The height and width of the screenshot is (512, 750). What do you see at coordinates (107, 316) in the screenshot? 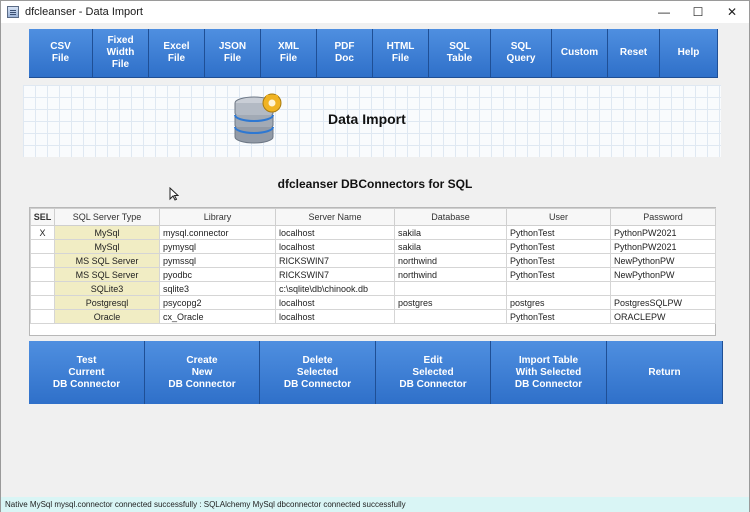
I see `server-type-cell: Oracle` at bounding box center [107, 316].